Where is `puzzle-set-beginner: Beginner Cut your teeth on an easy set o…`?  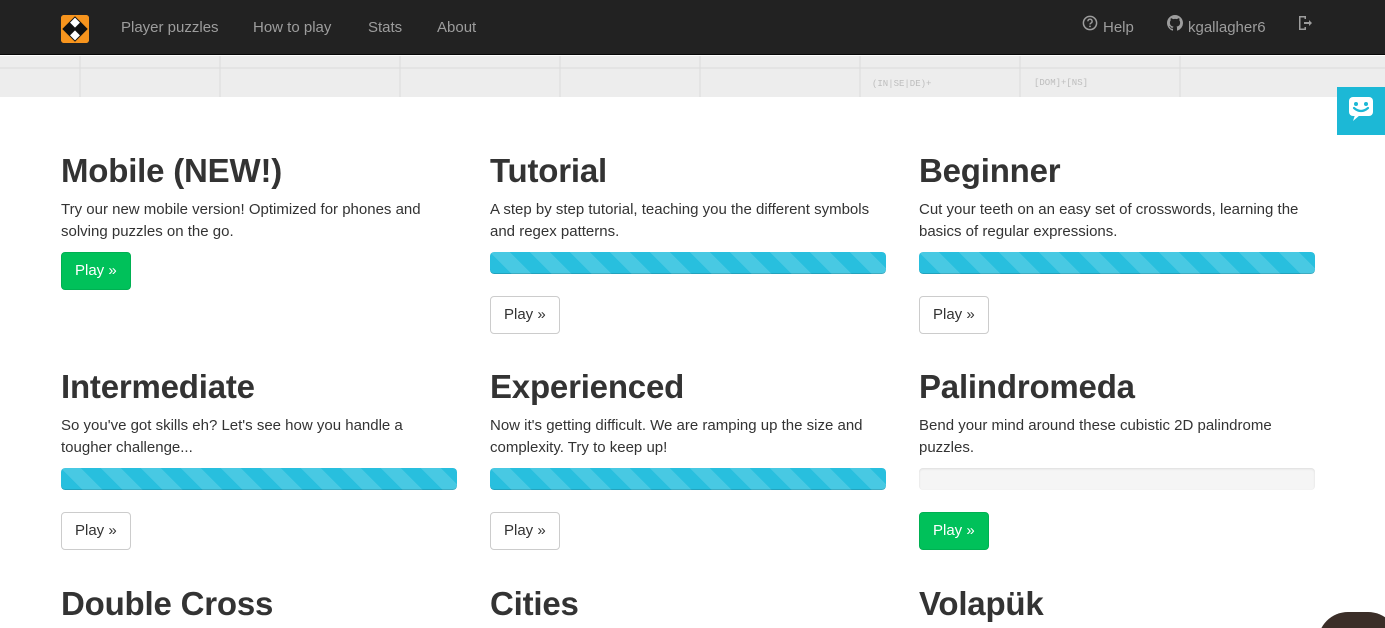
puzzle-set-beginner: Beginner Cut your teeth on an easy set o… is located at coordinates (1117, 242).